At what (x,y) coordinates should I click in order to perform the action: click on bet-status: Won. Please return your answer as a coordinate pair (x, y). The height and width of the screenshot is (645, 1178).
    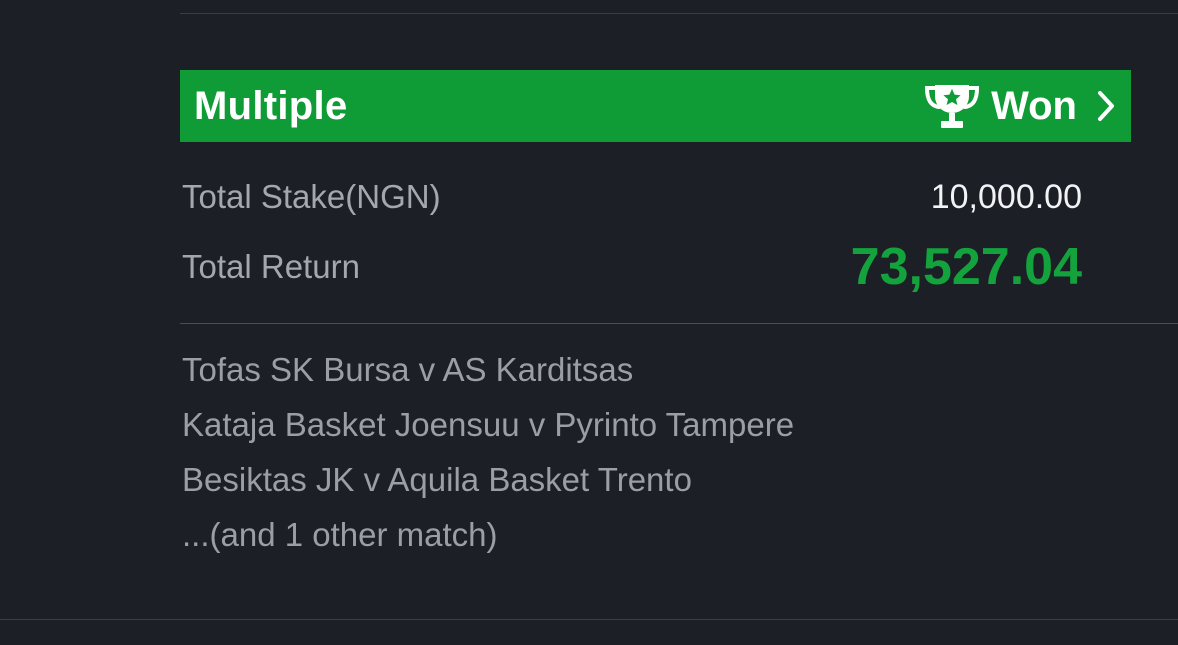
    Looking at the image, I should click on (1020, 106).